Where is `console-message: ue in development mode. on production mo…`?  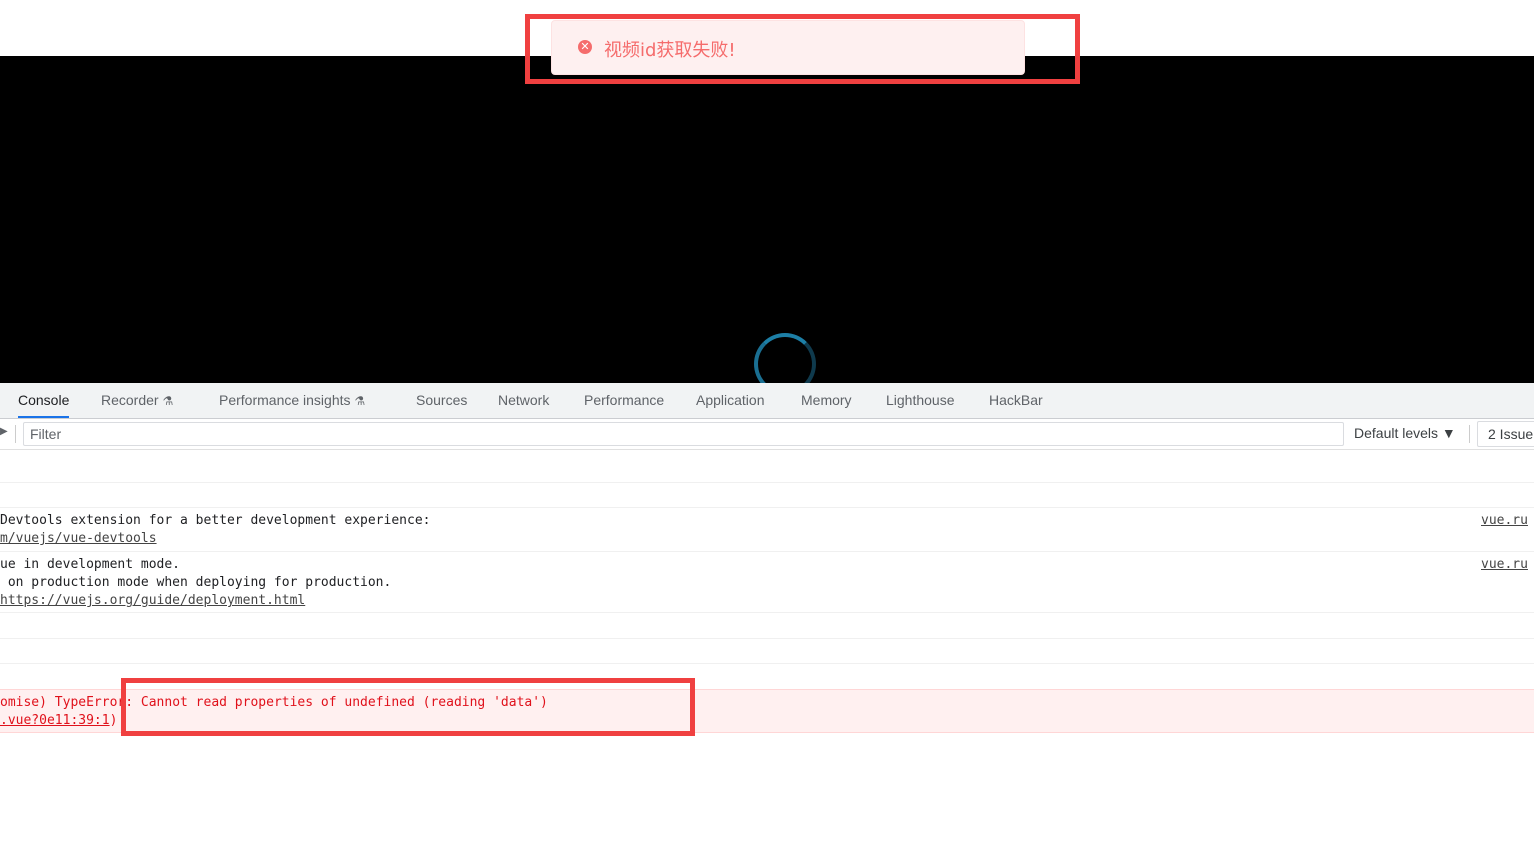
console-message: ue in development mode. on production mo… is located at coordinates (767, 582).